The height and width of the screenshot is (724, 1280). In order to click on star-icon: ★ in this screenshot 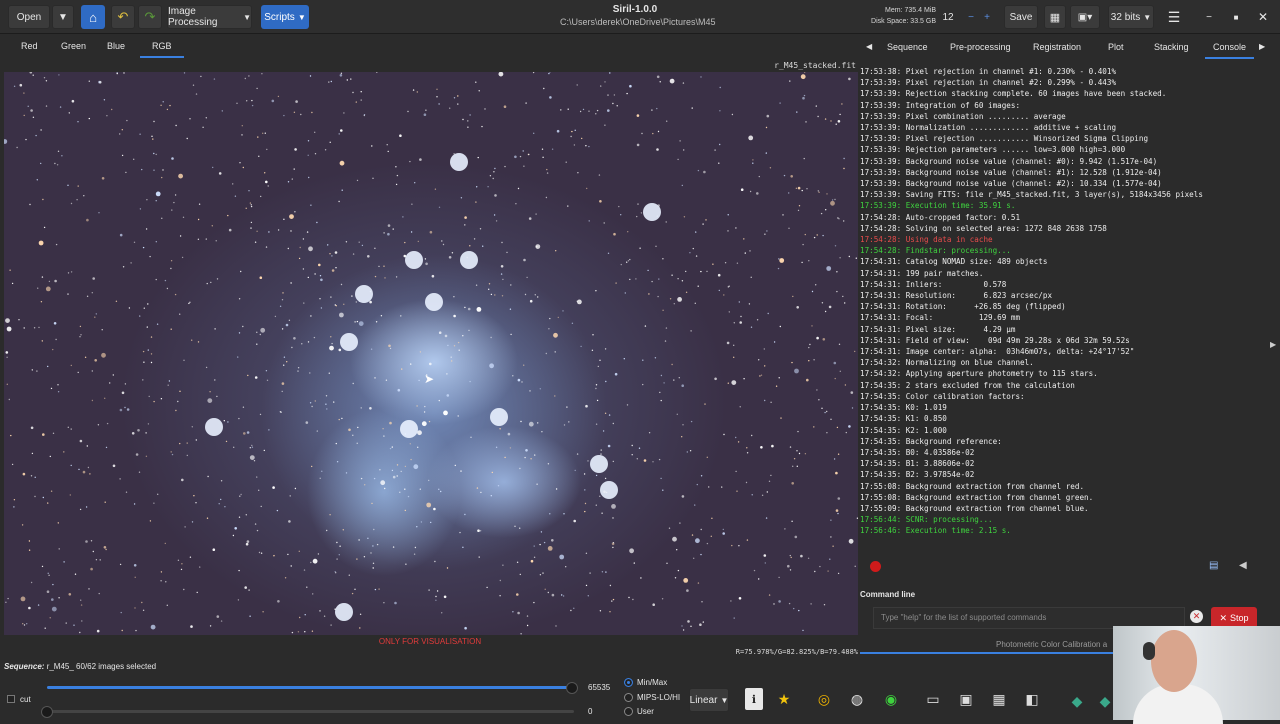, I will do `click(784, 699)`.